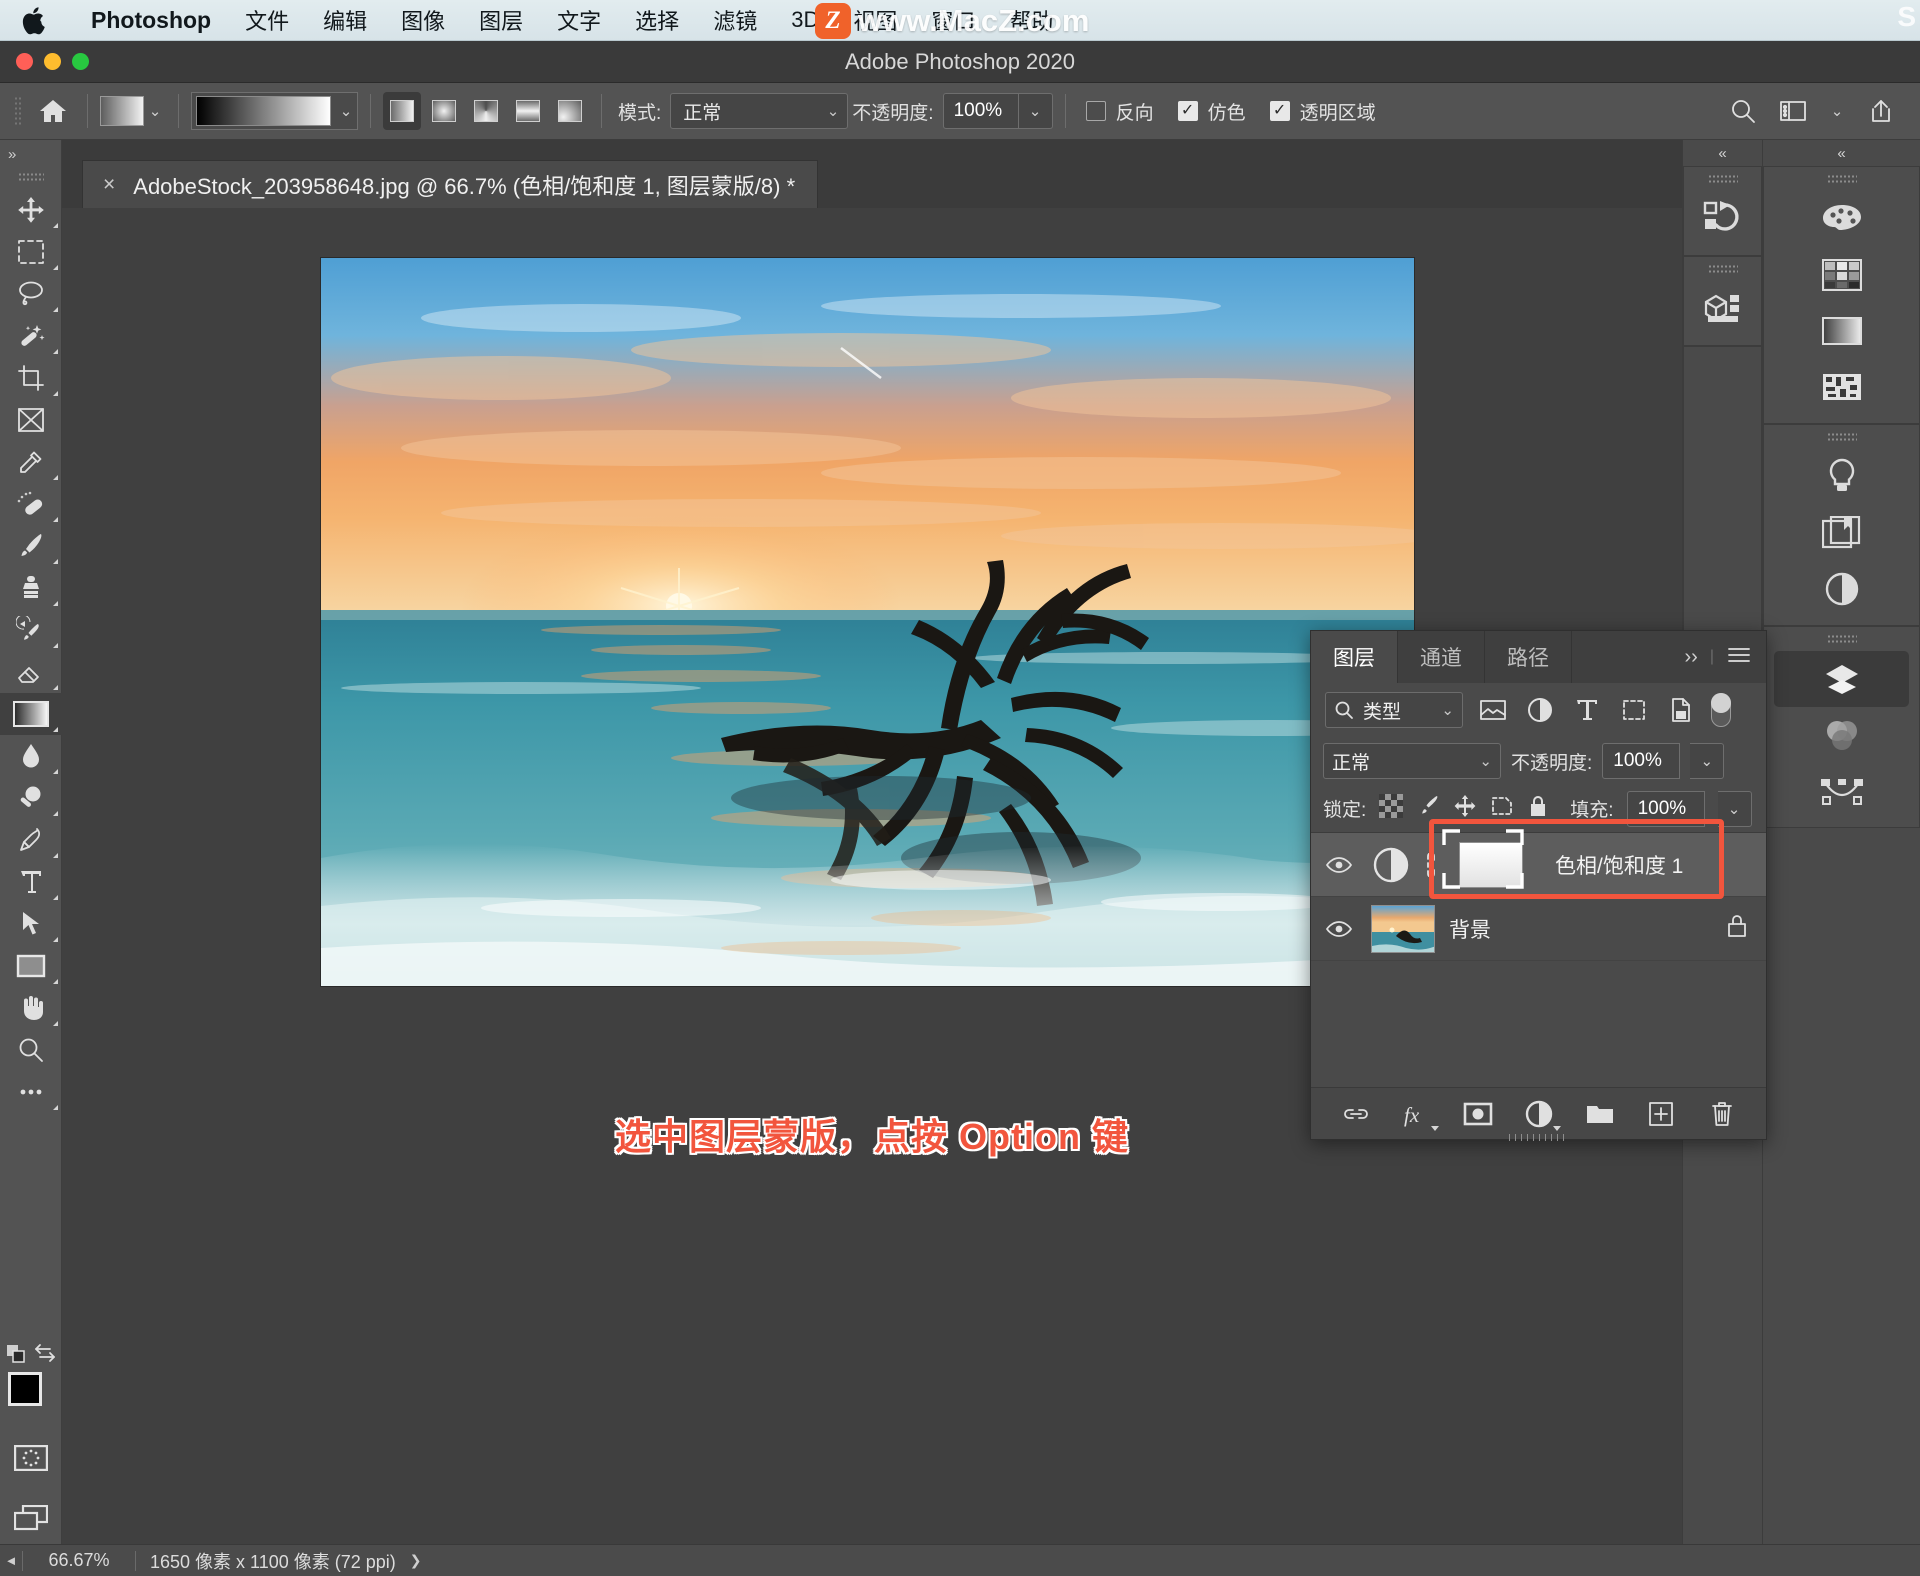 This screenshot has width=1920, height=1576. What do you see at coordinates (402, 111) in the screenshot?
I see `linear-gradient-button` at bounding box center [402, 111].